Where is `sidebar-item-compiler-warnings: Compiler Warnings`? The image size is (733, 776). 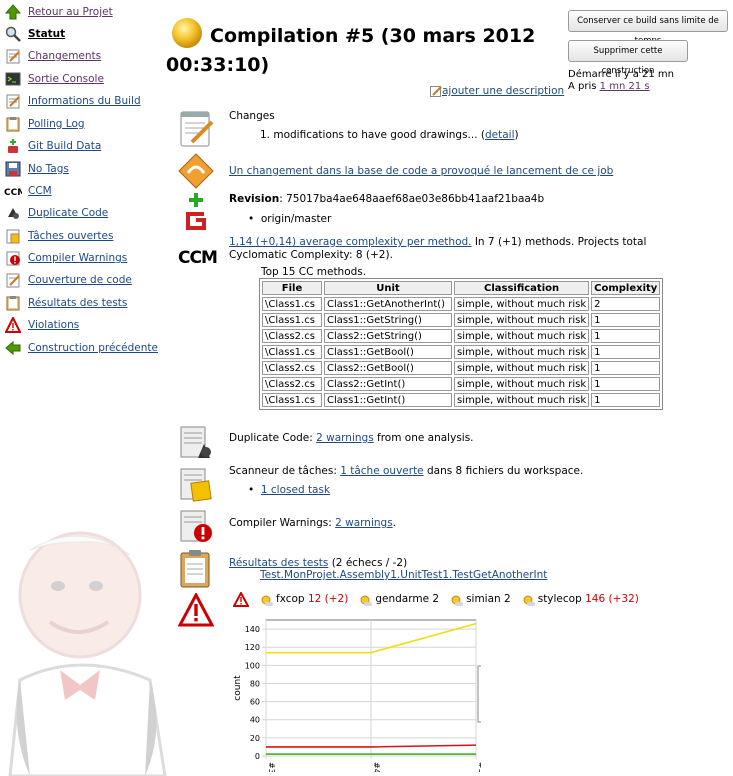 sidebar-item-compiler-warnings: Compiler Warnings is located at coordinates (84, 258).